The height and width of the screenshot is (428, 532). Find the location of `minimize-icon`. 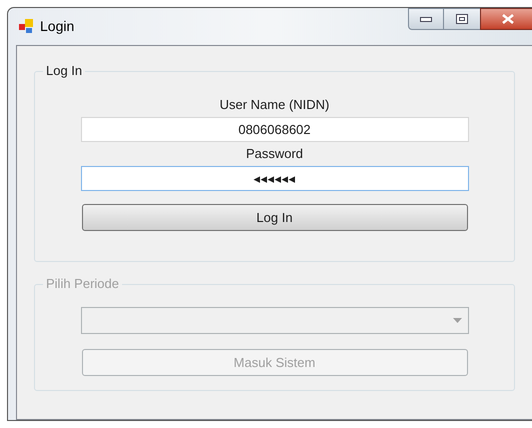

minimize-icon is located at coordinates (426, 19).